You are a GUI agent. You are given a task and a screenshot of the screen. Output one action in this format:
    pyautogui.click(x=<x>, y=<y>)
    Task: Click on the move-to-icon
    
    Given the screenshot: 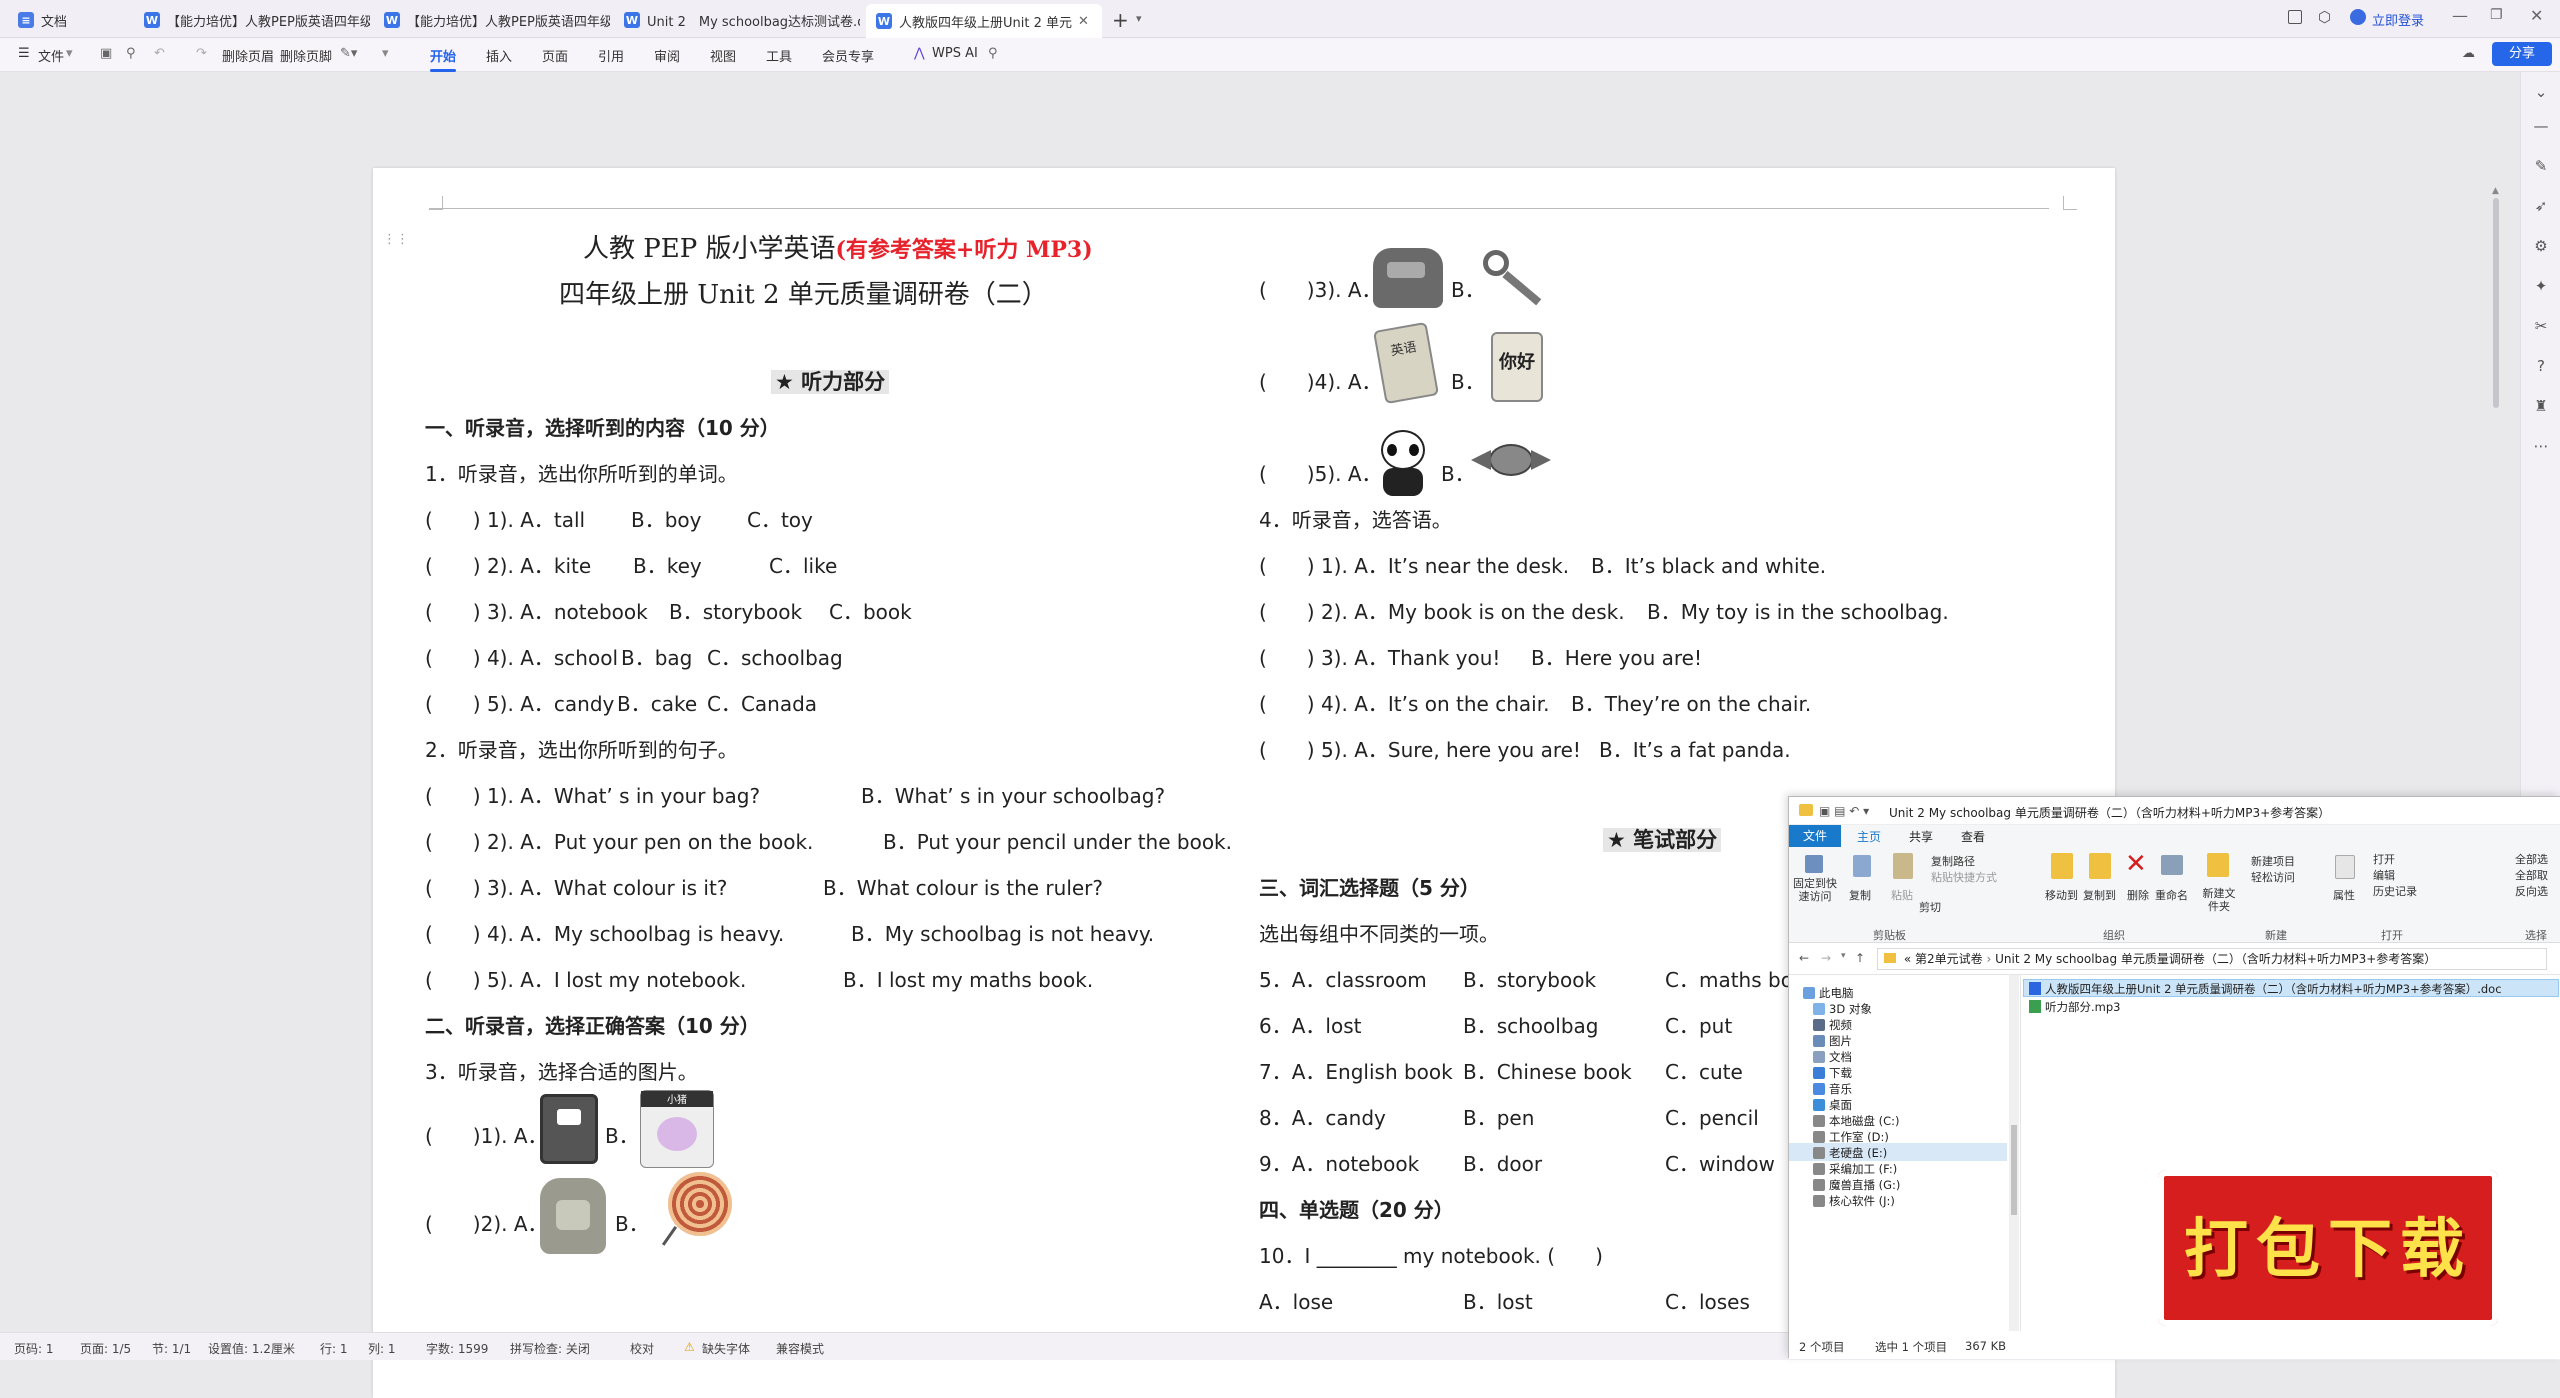 What is the action you would take?
    pyautogui.click(x=2062, y=866)
    